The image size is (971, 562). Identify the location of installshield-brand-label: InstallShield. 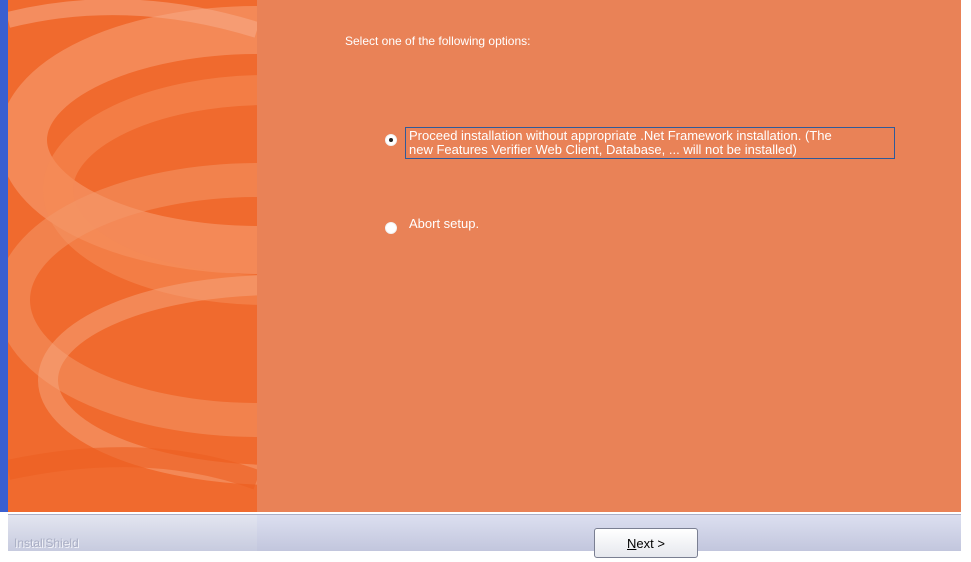
(46, 543).